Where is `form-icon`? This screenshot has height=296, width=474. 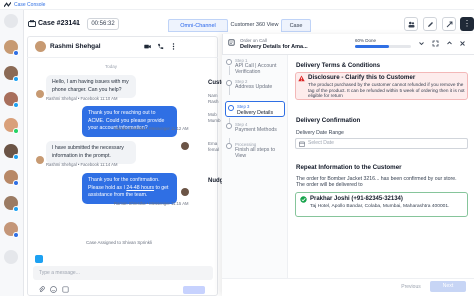 form-icon is located at coordinates (231, 42).